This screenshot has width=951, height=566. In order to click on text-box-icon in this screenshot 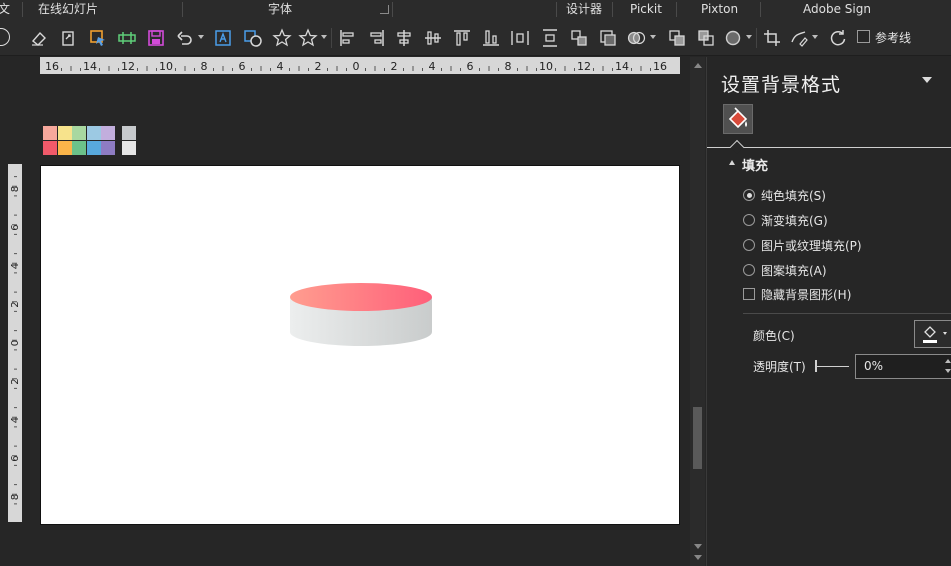, I will do `click(223, 38)`.